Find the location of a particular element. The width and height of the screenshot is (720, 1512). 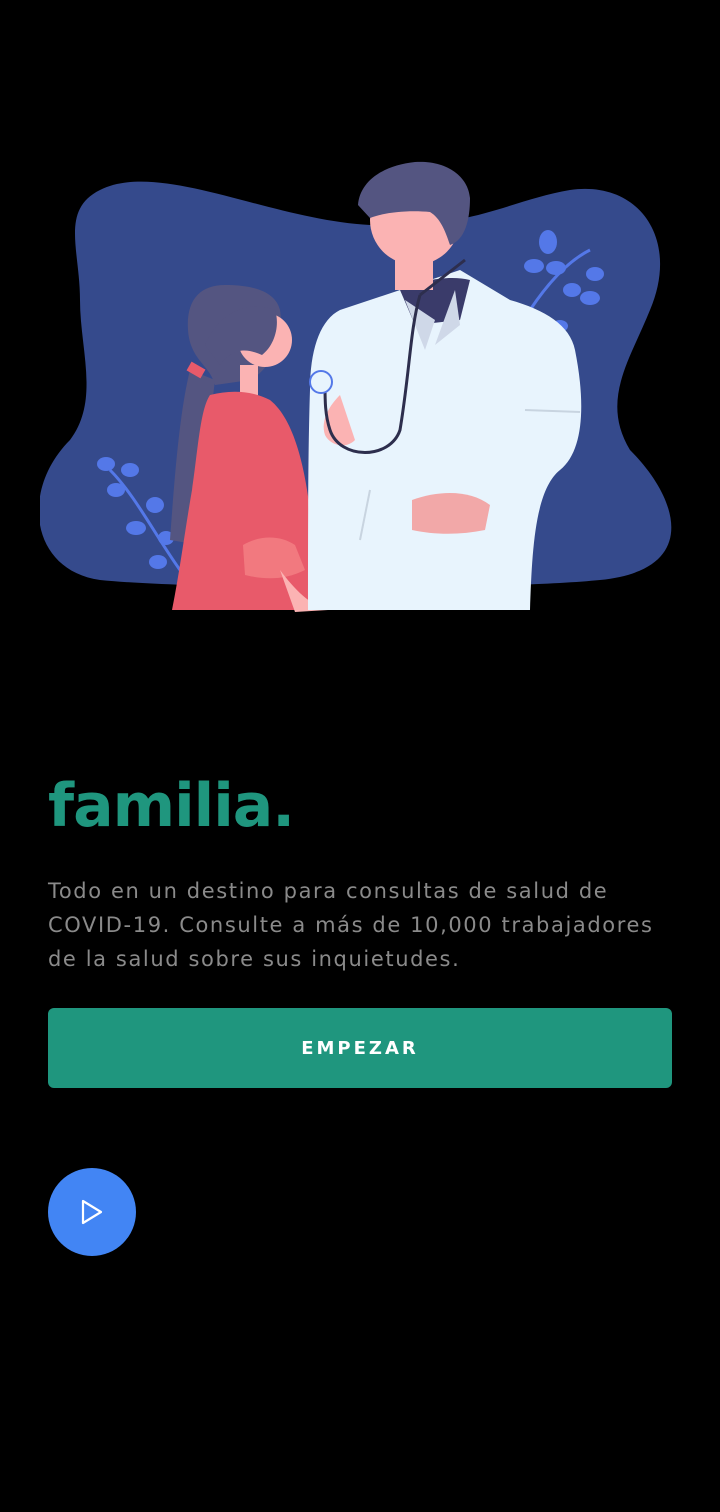

play-icon is located at coordinates (92, 1212).